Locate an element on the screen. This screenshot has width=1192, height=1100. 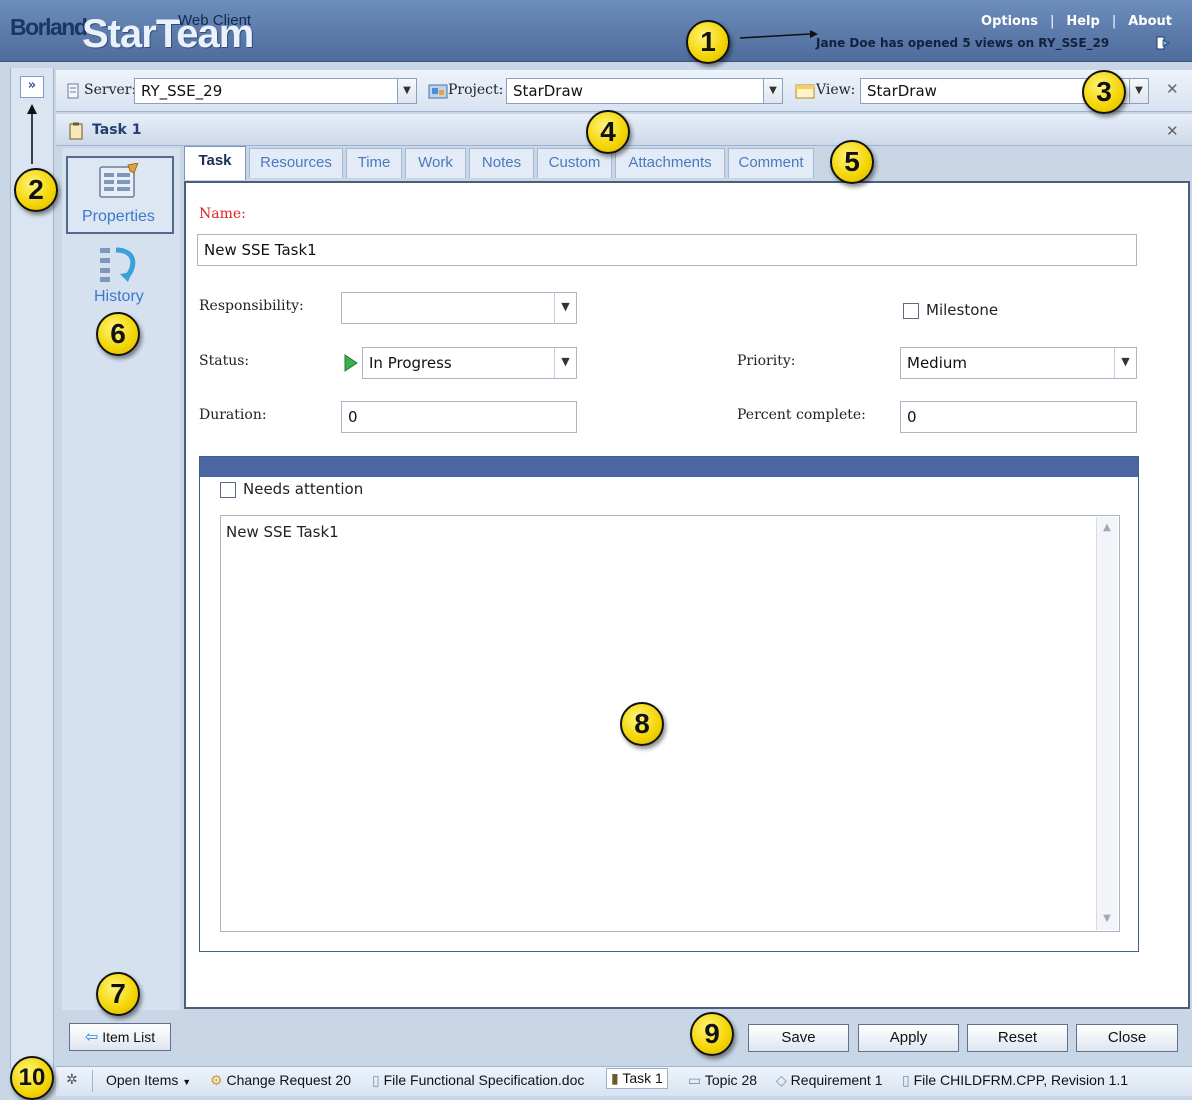
tab-notes: Notes is located at coordinates (501, 163).